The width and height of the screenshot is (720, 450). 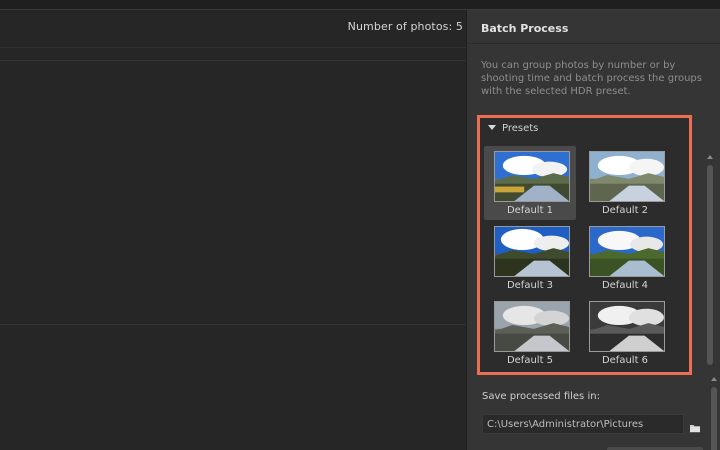 What do you see at coordinates (583, 424) in the screenshot?
I see `save-path-field: C:\Users\Administrator\Pictures` at bounding box center [583, 424].